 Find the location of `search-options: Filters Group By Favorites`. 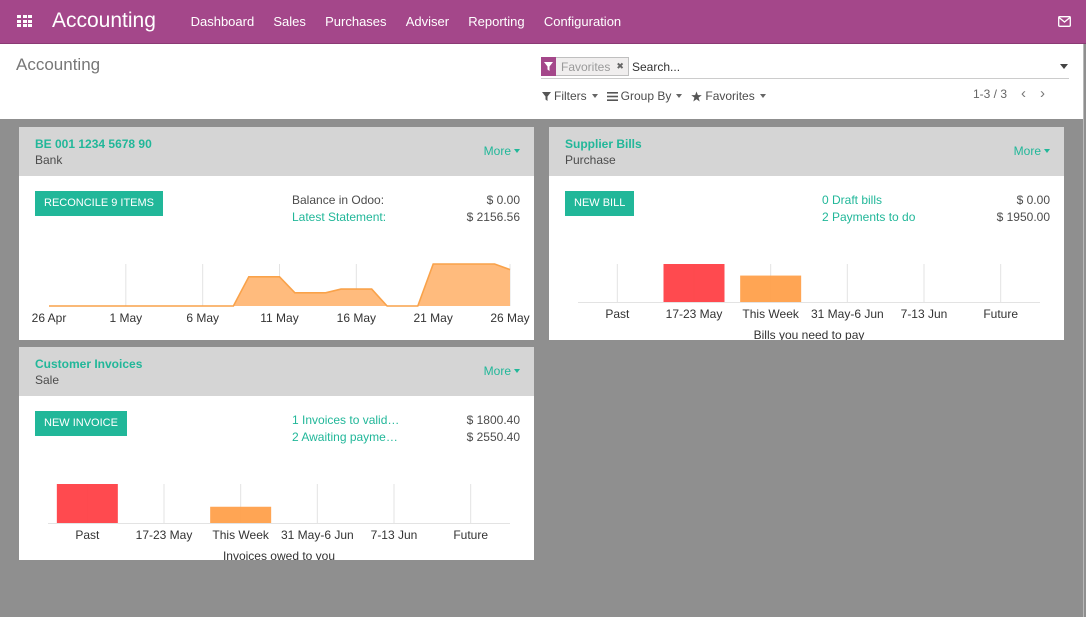

search-options: Filters Group By Favorites is located at coordinates (658, 96).